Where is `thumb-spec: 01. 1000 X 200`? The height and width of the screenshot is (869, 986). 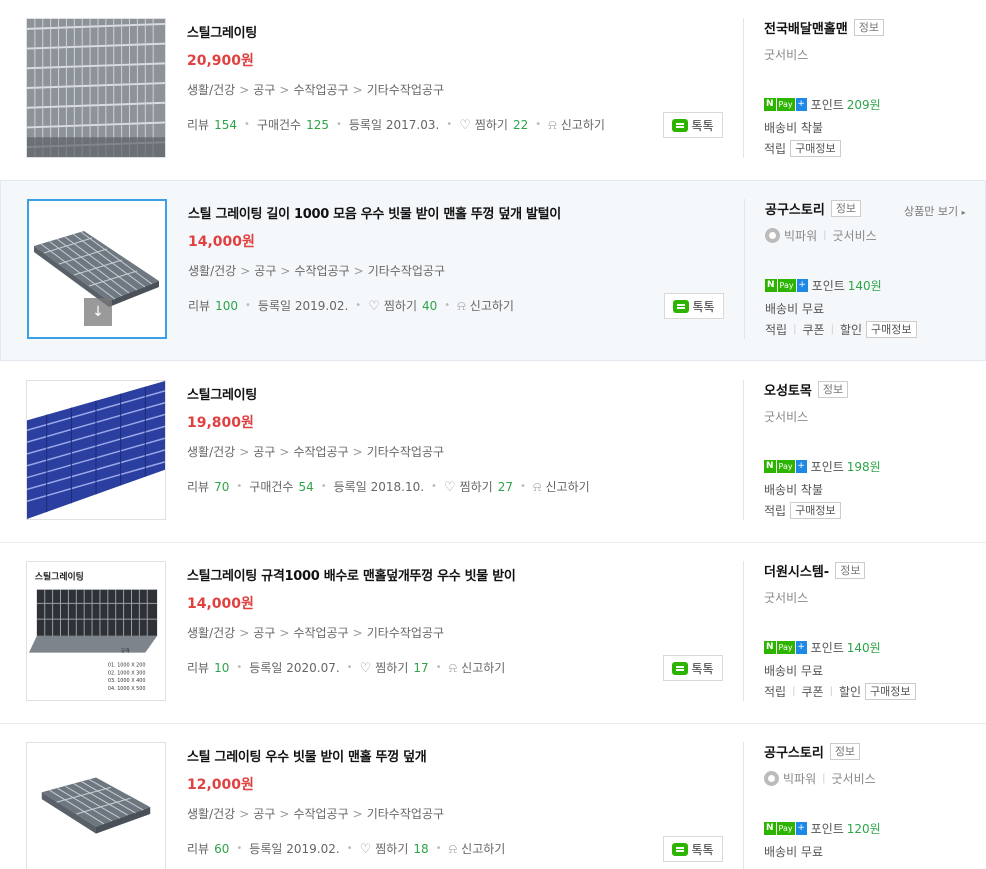
thumb-spec: 01. 1000 X 200 is located at coordinates (127, 665).